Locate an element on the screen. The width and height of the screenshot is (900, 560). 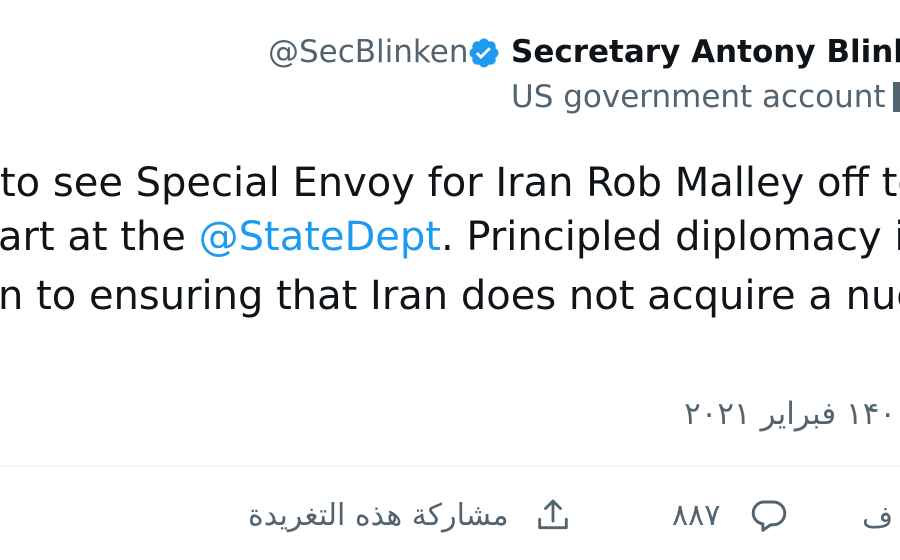
government-account-label: US government account is located at coordinates (698, 97).